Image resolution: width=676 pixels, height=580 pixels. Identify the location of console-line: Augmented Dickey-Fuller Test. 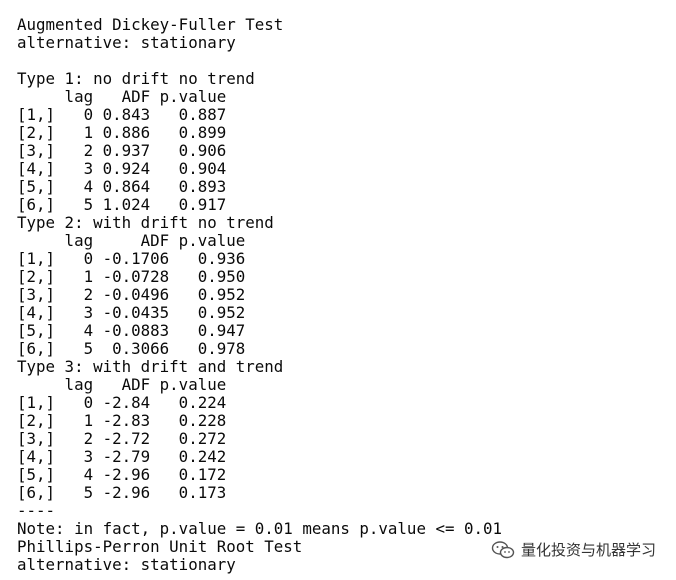
(150, 24).